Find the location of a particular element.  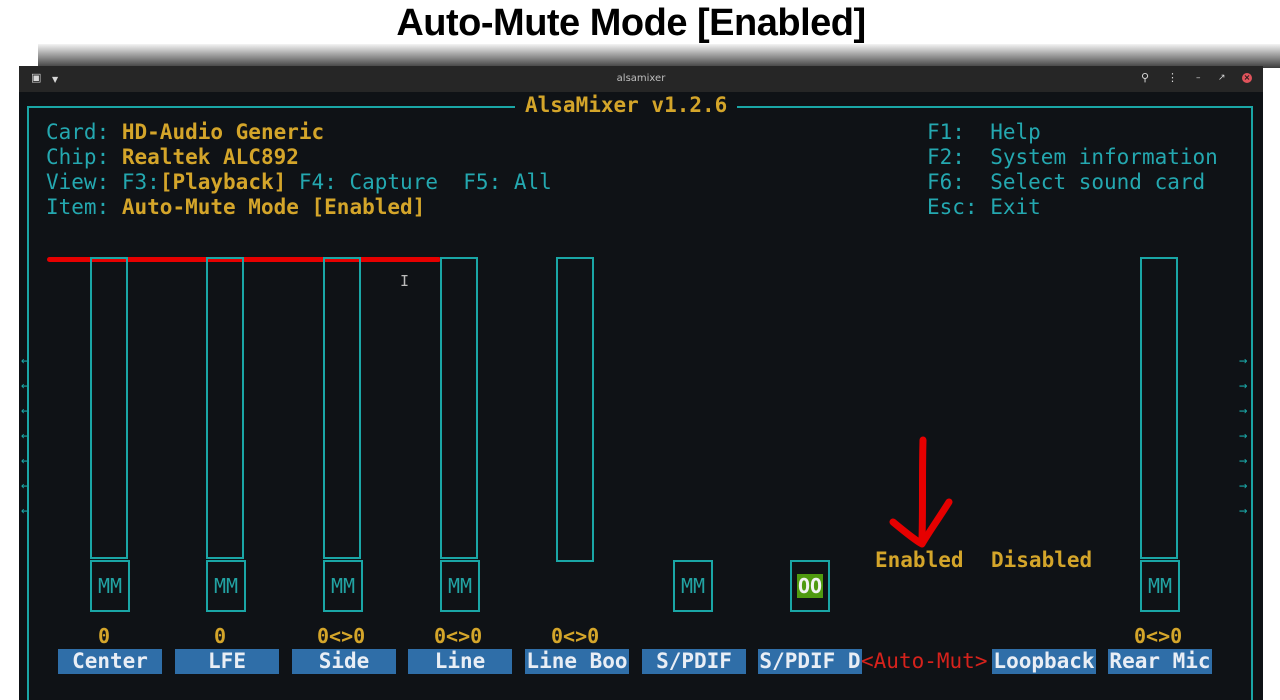

value-side: 0<>0 is located at coordinates (341, 636).